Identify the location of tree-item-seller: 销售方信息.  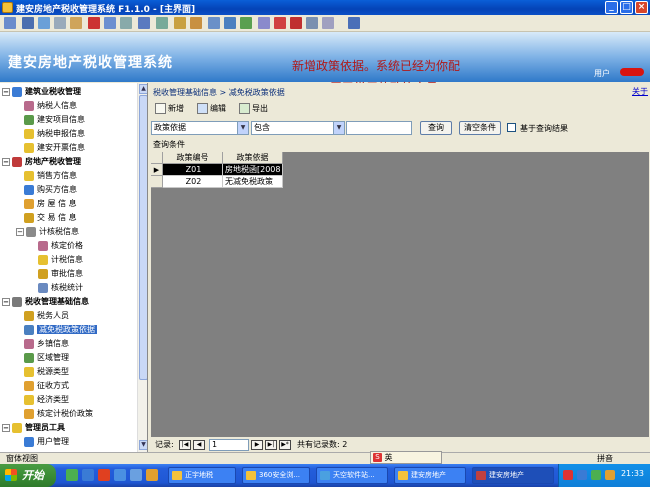
(50, 175).